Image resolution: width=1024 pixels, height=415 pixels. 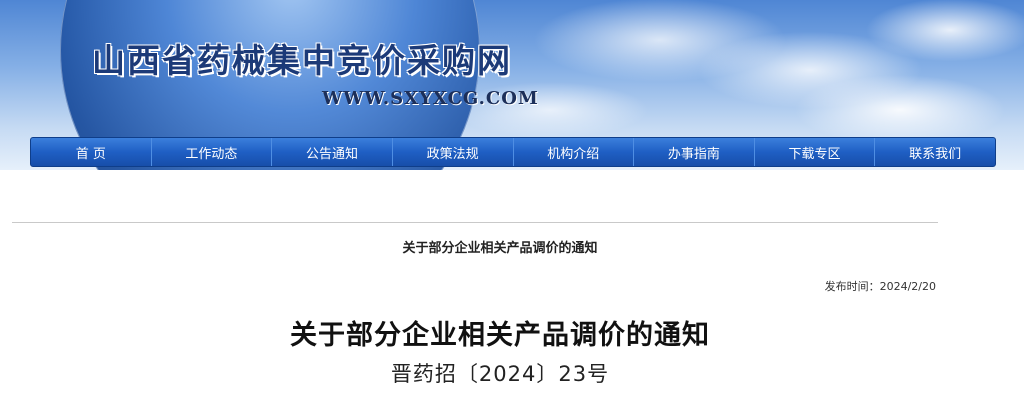 What do you see at coordinates (500, 374) in the screenshot?
I see `document-number: 晋药招〔2024〕23号` at bounding box center [500, 374].